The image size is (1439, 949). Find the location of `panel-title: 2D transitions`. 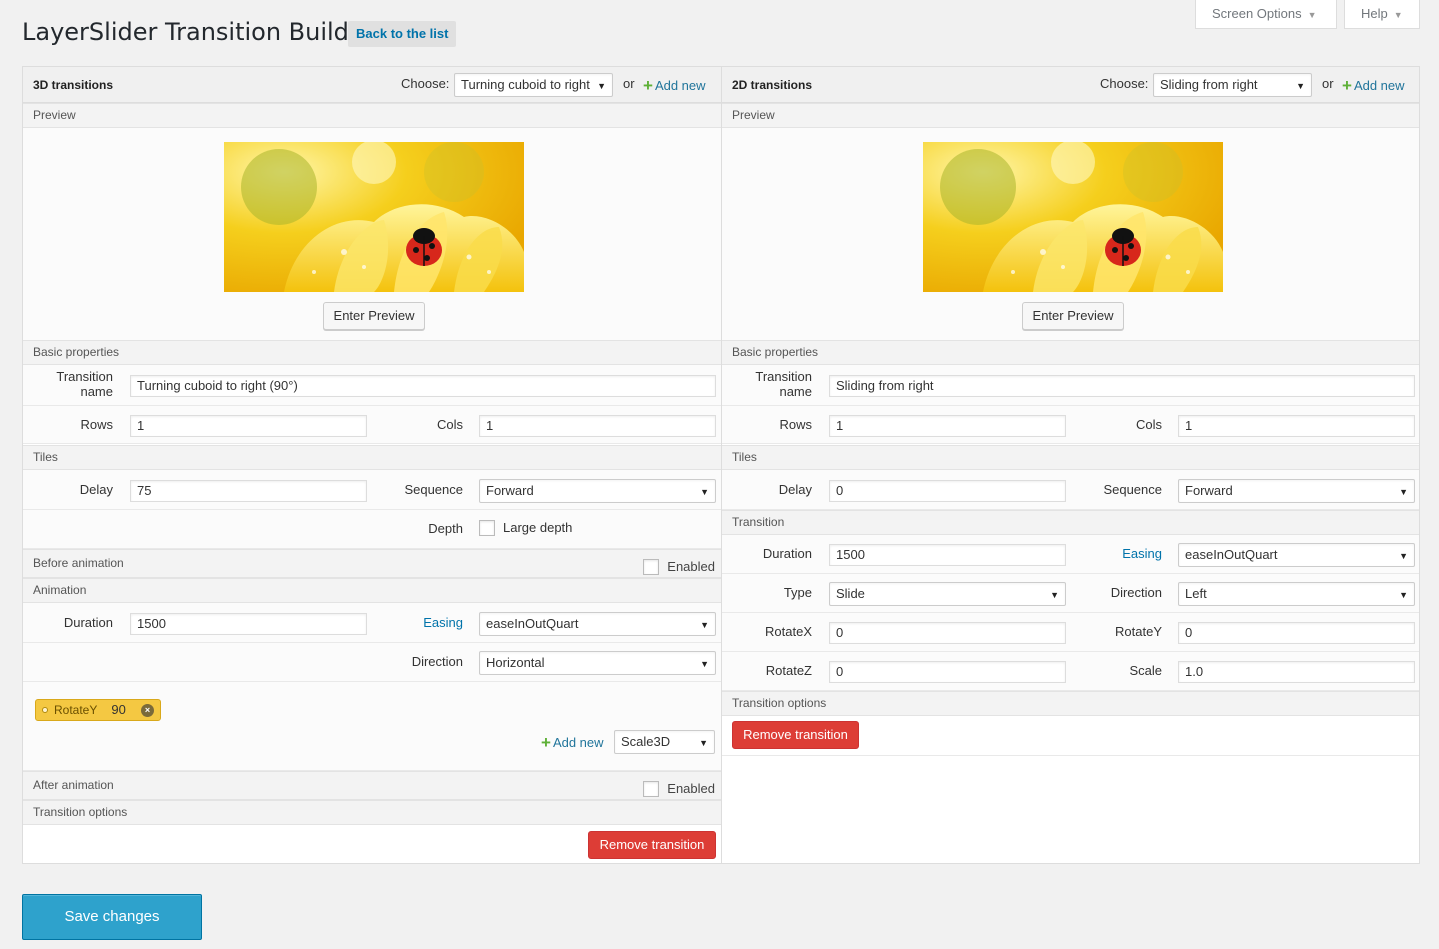

panel-title: 2D transitions is located at coordinates (772, 85).